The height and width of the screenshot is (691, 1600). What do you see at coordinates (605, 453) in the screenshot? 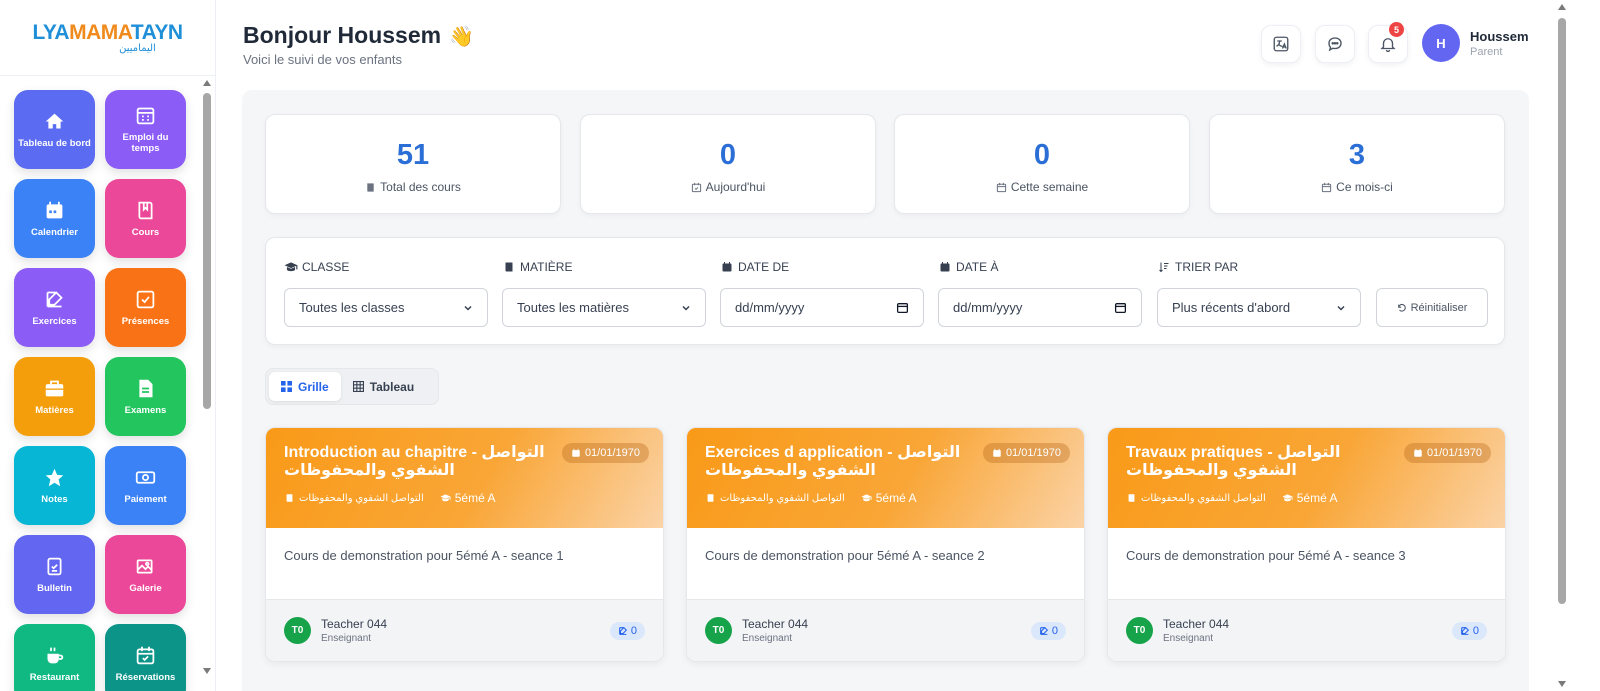
I see `course-date-badge: 01/01/1970` at bounding box center [605, 453].